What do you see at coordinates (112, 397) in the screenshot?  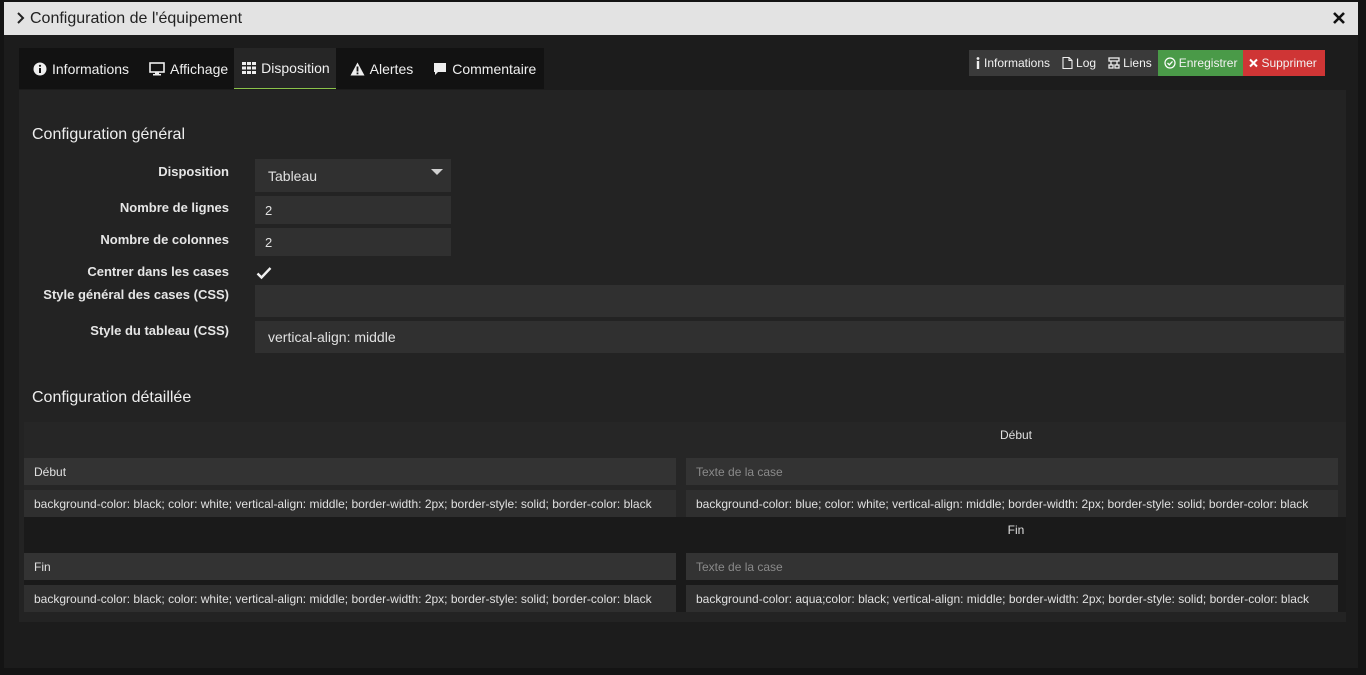 I see `detailed-config-heading: Configuration détaillée` at bounding box center [112, 397].